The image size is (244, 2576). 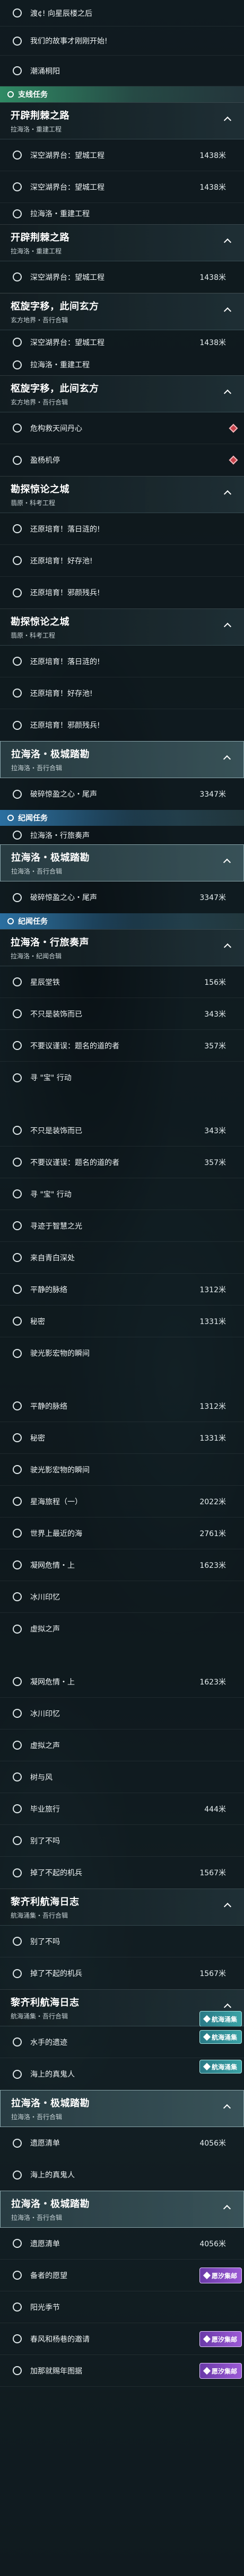 What do you see at coordinates (122, 71) in the screenshot?
I see `quest-step-row: 潮涌桐阳` at bounding box center [122, 71].